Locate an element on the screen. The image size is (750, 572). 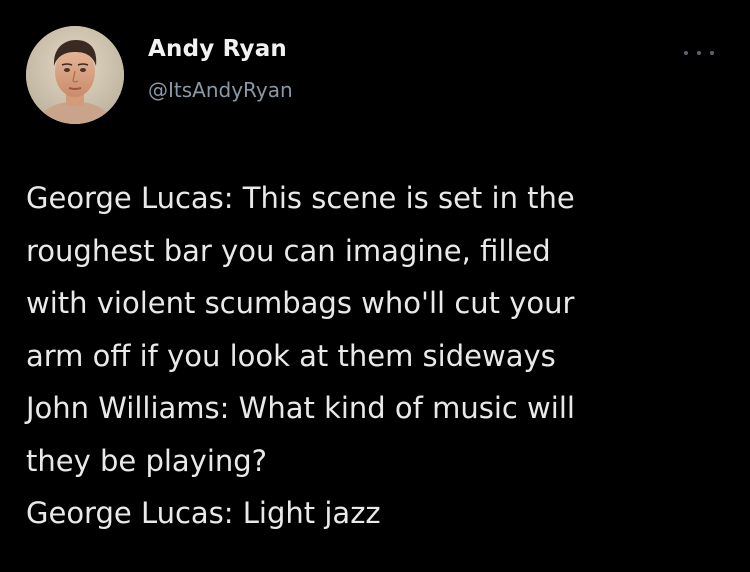
tweet-text-line: they be playing? is located at coordinates (147, 460).